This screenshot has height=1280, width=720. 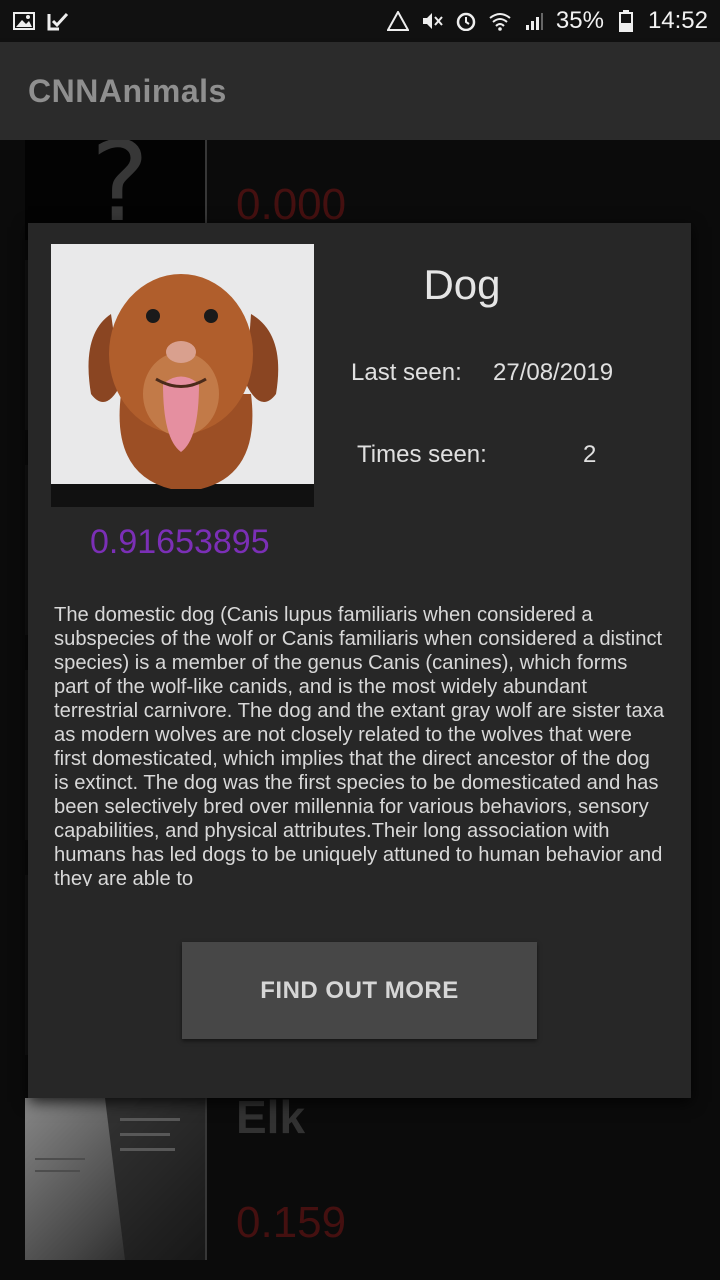 I want to click on last-seen-label: Last seen:, so click(x=406, y=372).